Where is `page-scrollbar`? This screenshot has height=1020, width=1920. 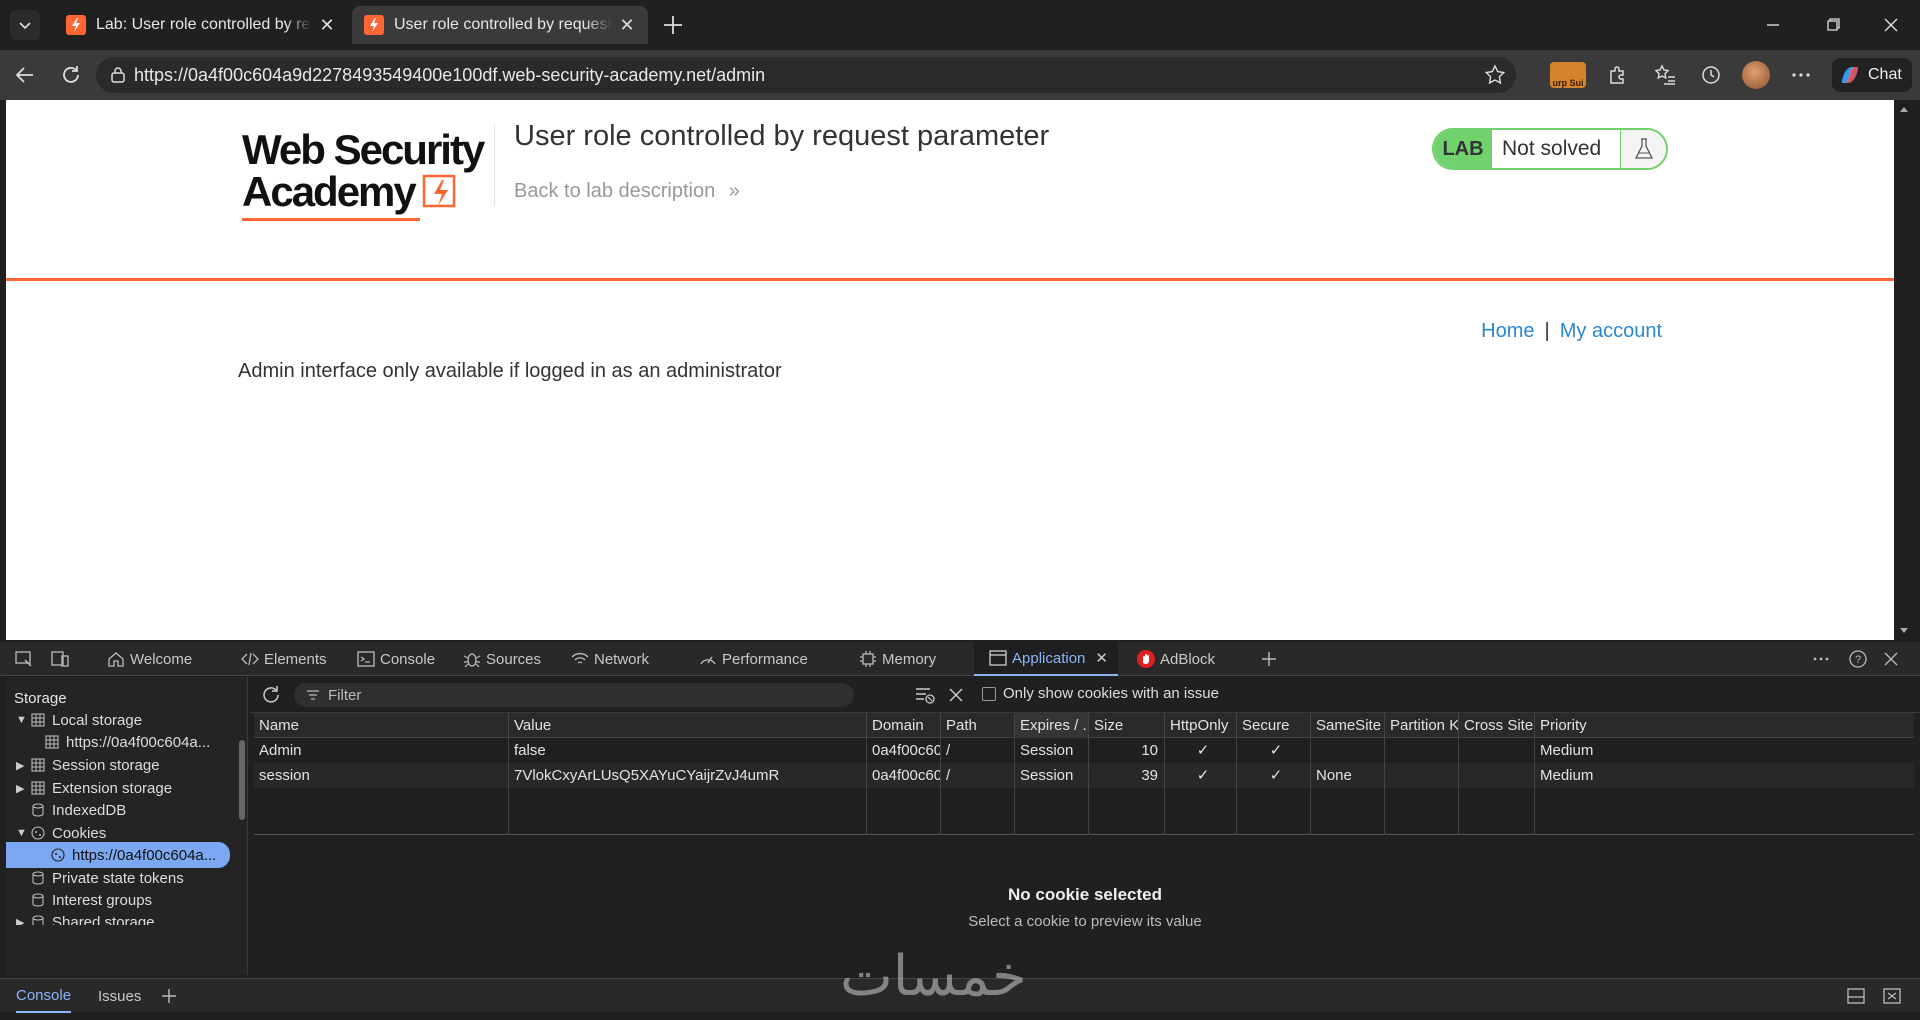 page-scrollbar is located at coordinates (1904, 370).